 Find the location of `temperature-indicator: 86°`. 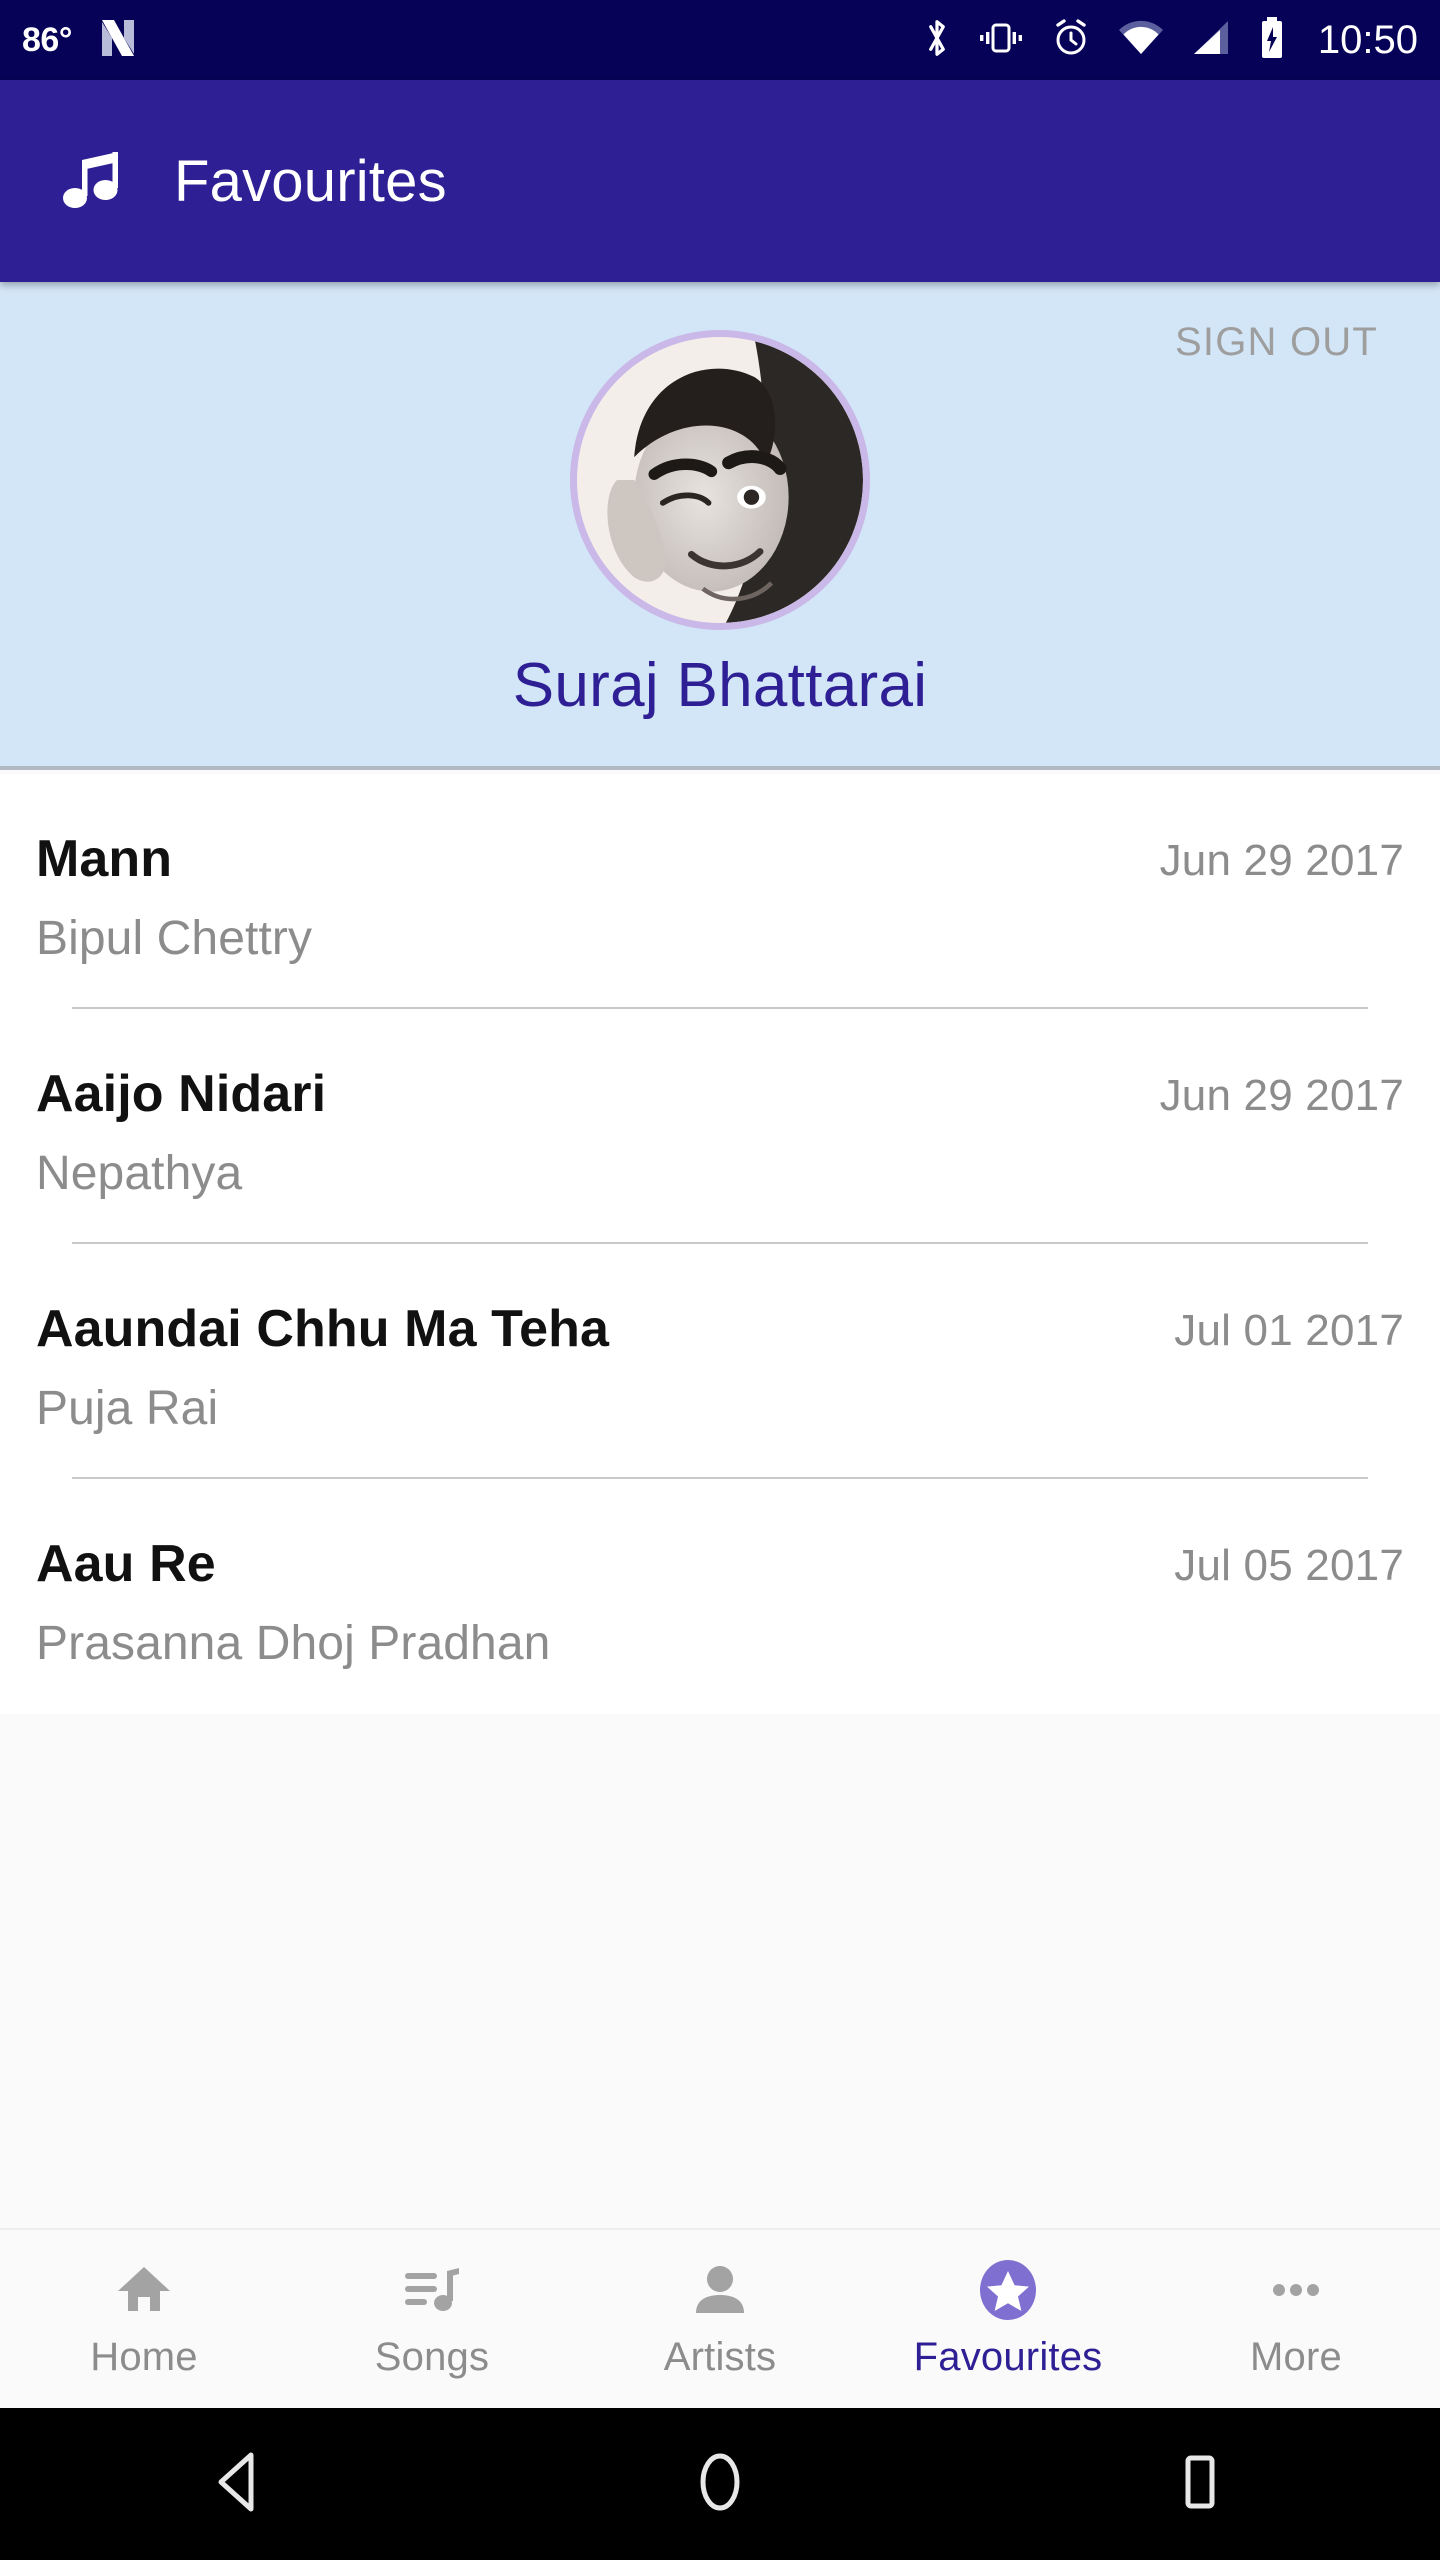

temperature-indicator: 86° is located at coordinates (47, 39).